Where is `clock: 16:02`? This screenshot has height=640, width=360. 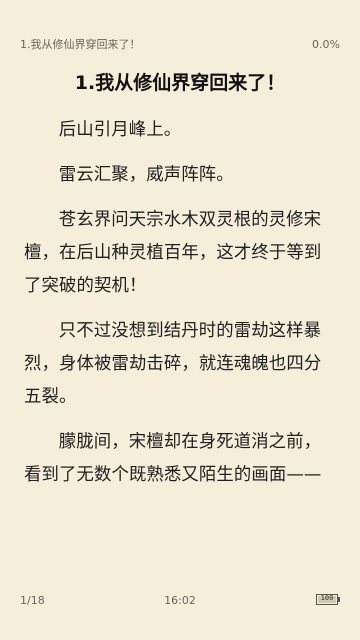 clock: 16:02 is located at coordinates (180, 600).